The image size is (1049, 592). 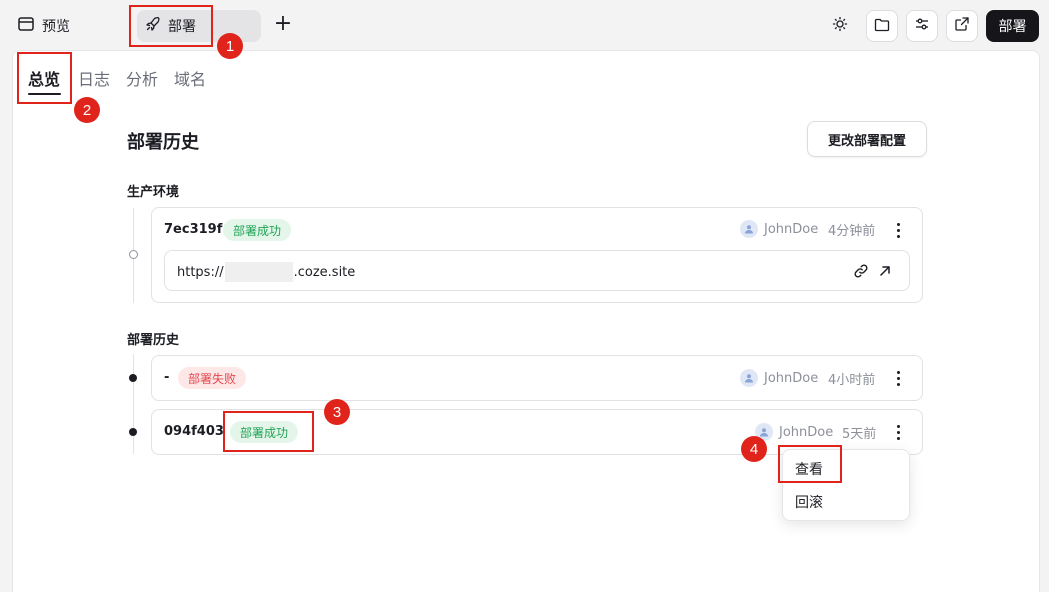 I want to click on sliders-icon, so click(x=922, y=26).